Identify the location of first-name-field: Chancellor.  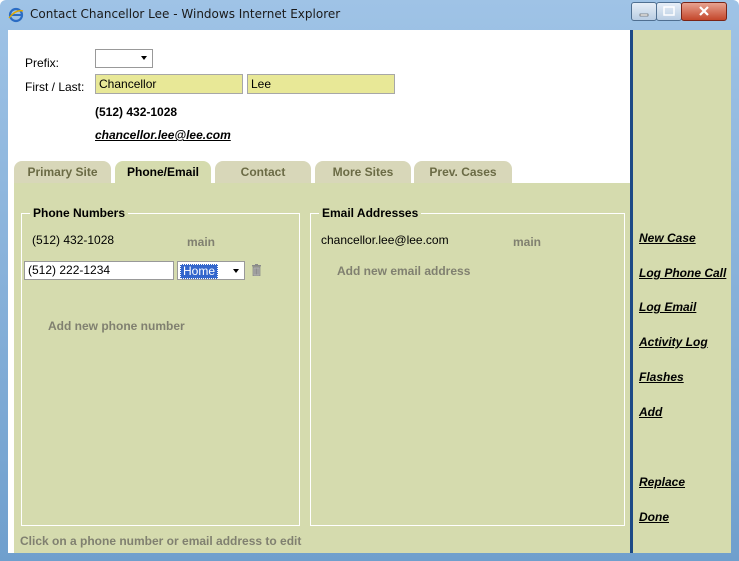
(169, 84).